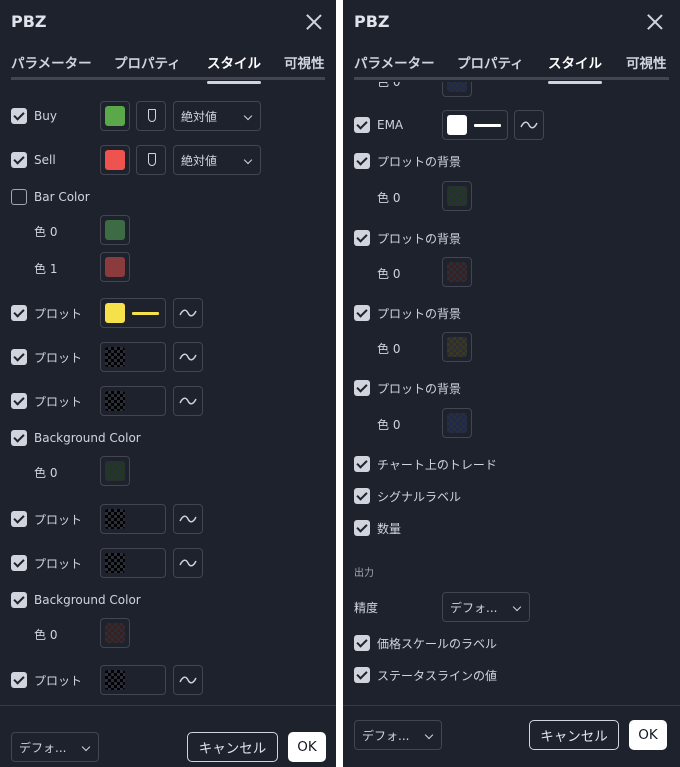 This screenshot has height=767, width=680. Describe the element at coordinates (151, 116) in the screenshot. I see `buy-shape-icon` at that location.